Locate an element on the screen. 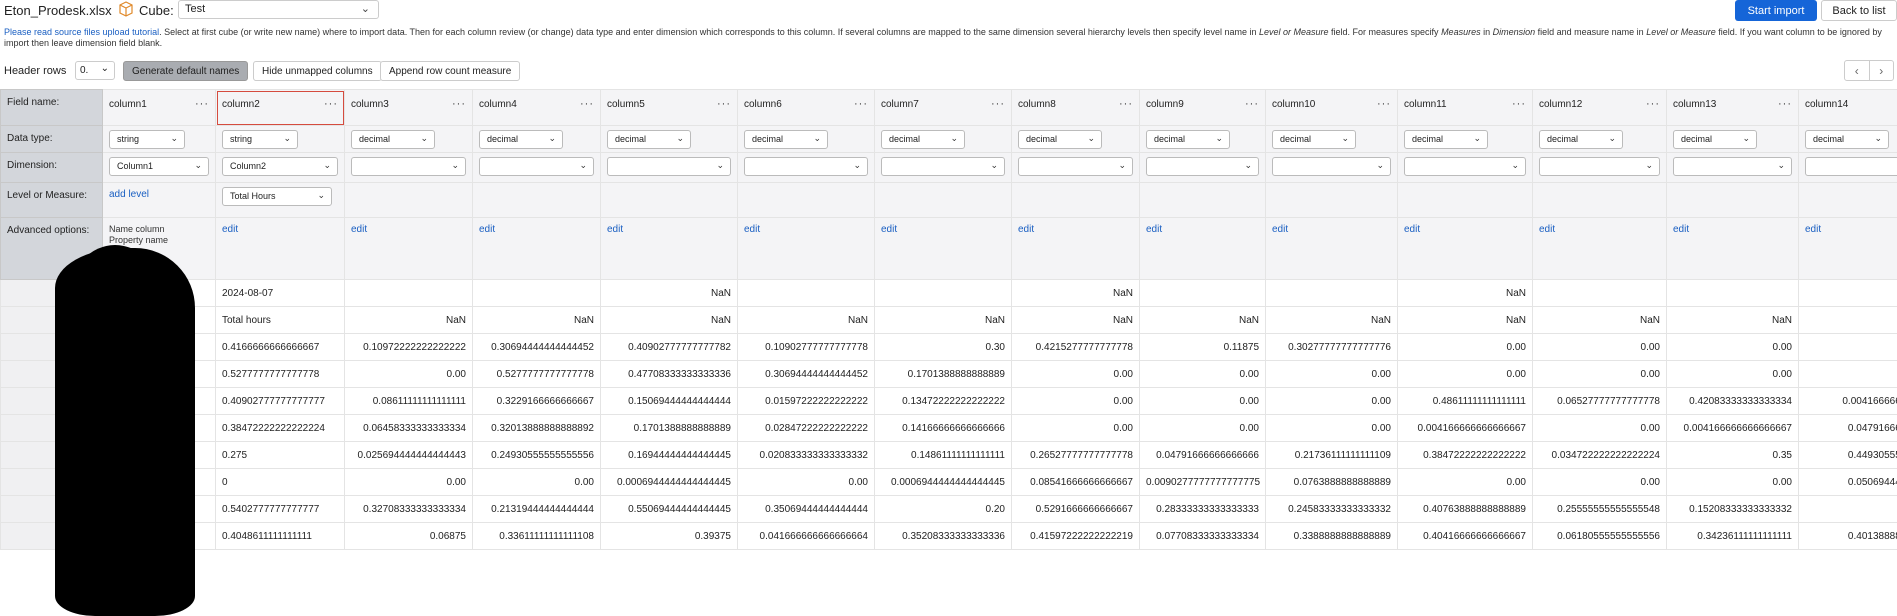 The width and height of the screenshot is (1897, 616). dimension-select: Column1 ⌄ is located at coordinates (159, 166).